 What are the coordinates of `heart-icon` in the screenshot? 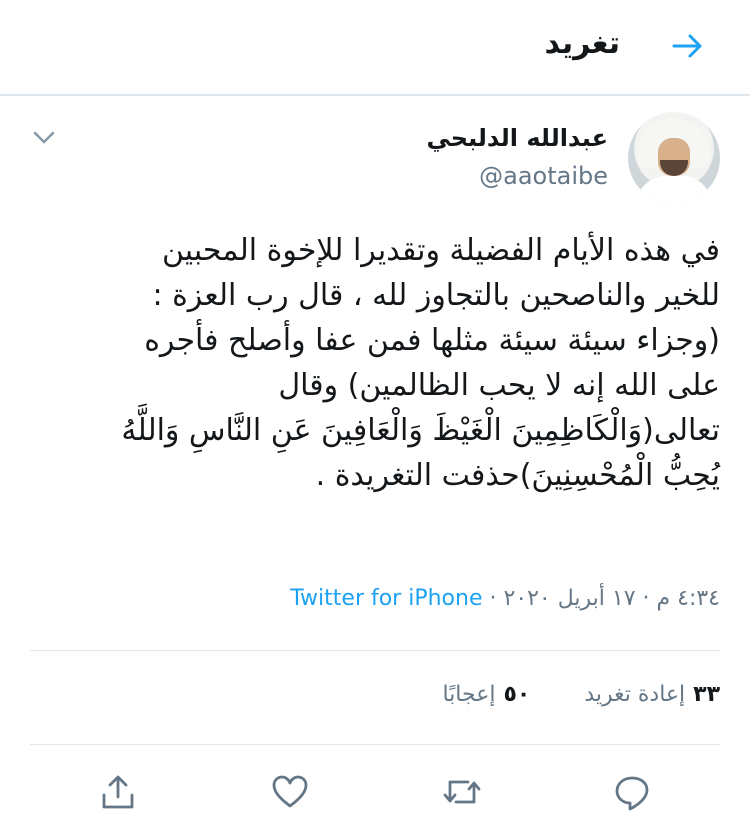 It's located at (290, 791).